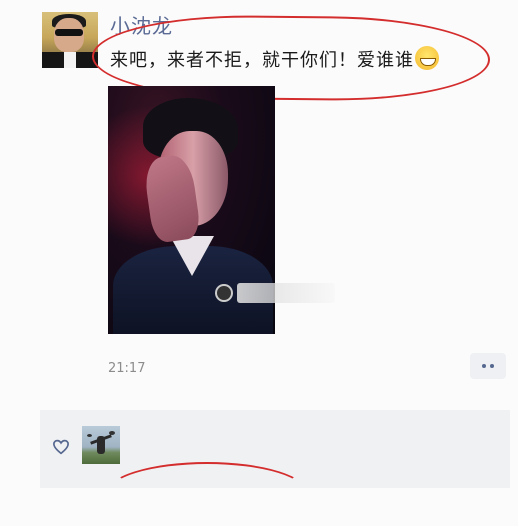  What do you see at coordinates (488, 366) in the screenshot?
I see `more-options-button` at bounding box center [488, 366].